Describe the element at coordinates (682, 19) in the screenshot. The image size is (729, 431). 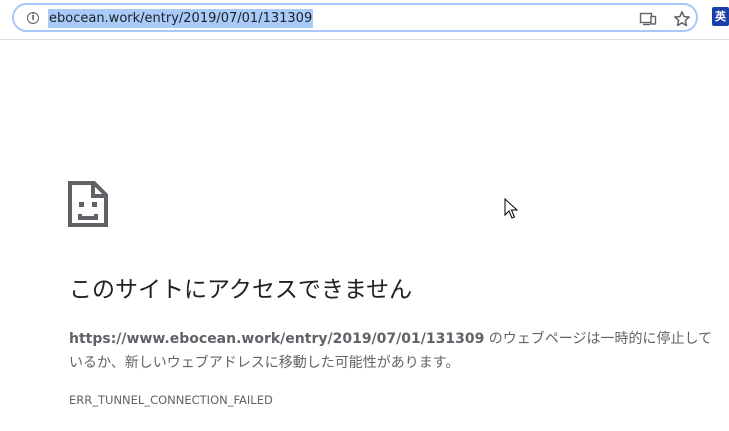
I see `star-icon` at that location.